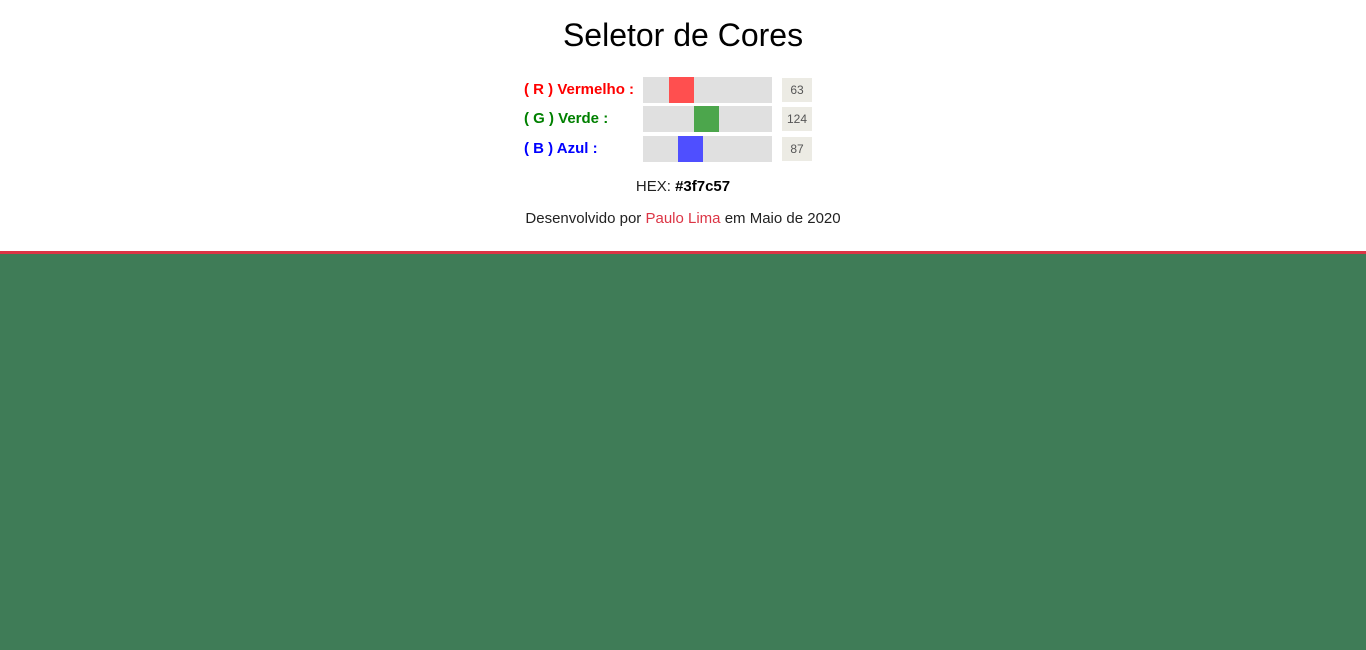 This screenshot has width=1366, height=650. I want to click on green-slider, so click(707, 119).